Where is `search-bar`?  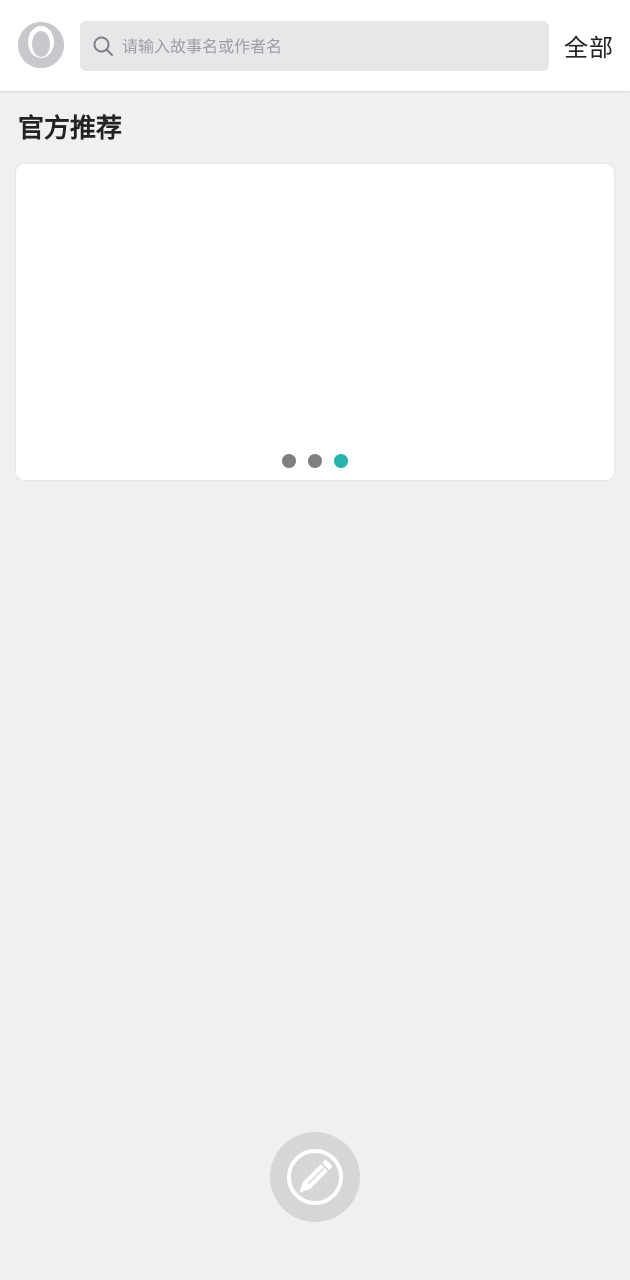 search-bar is located at coordinates (314, 46).